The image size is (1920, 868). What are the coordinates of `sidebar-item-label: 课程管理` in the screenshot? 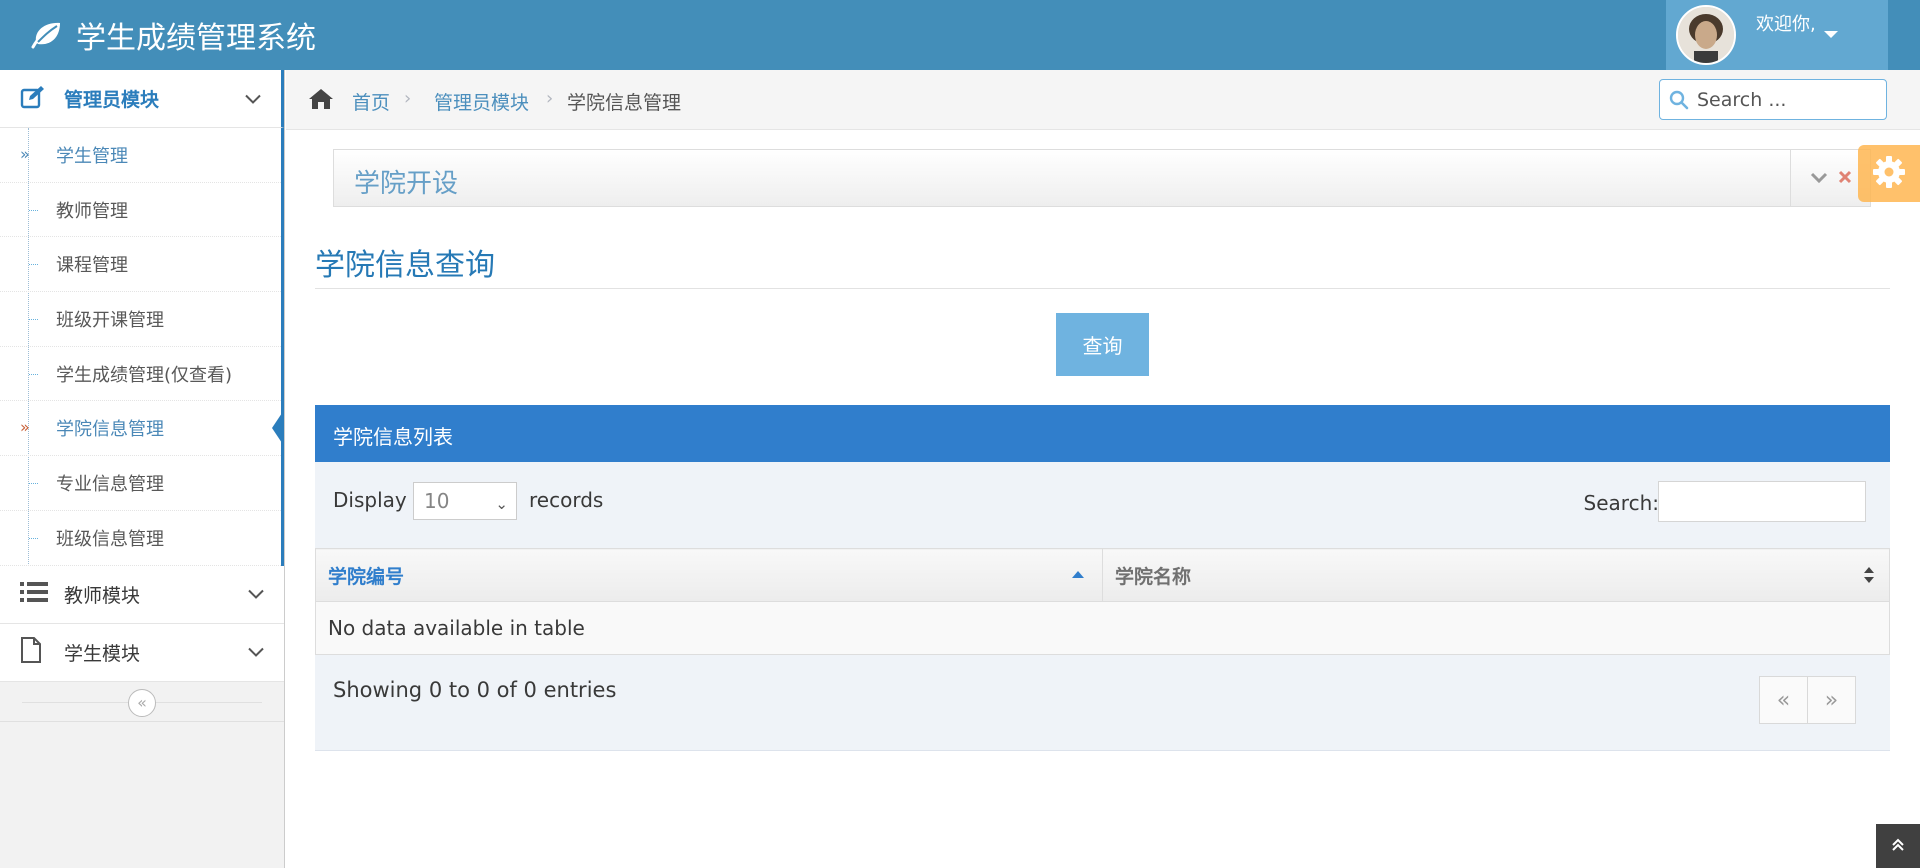 It's located at (92, 266).